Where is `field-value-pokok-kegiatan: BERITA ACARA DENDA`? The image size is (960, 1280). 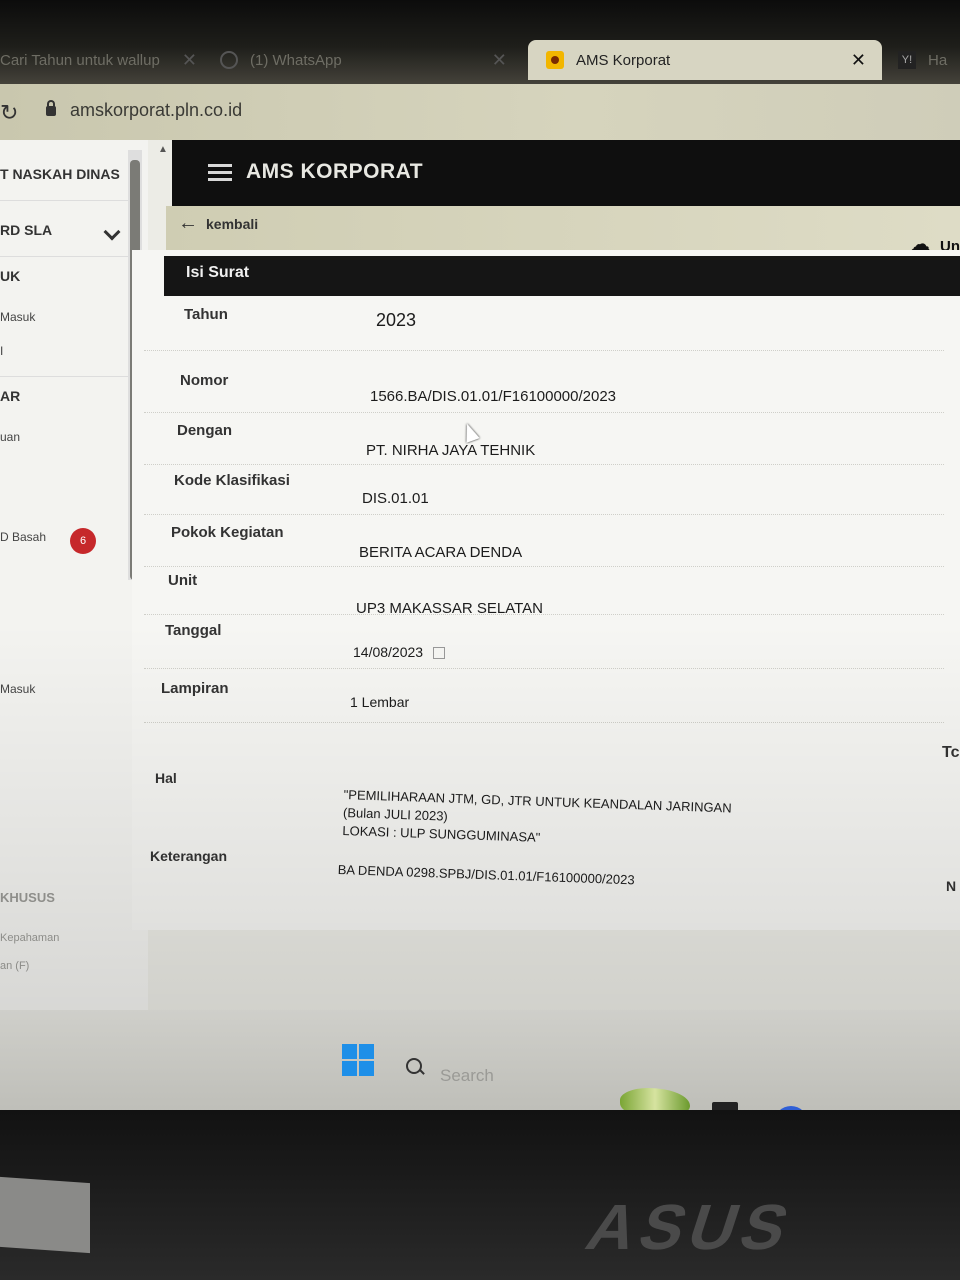 field-value-pokok-kegiatan: BERITA ACARA DENDA is located at coordinates (441, 552).